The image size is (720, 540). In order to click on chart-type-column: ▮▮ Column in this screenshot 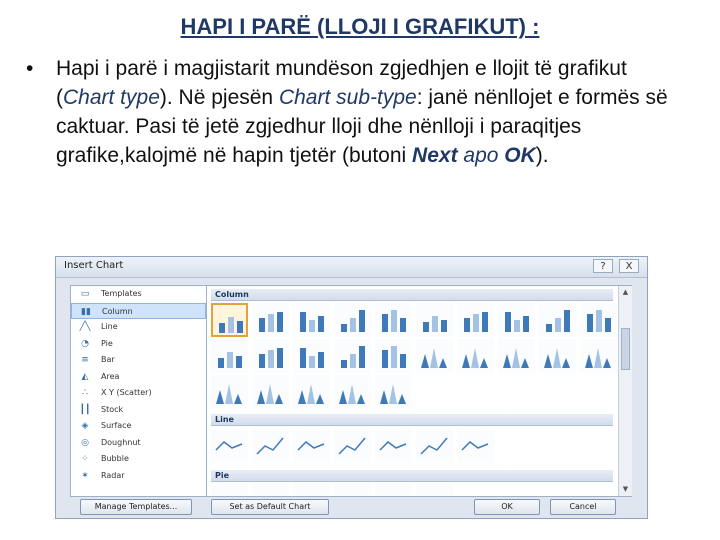, I will do `click(138, 310)`.